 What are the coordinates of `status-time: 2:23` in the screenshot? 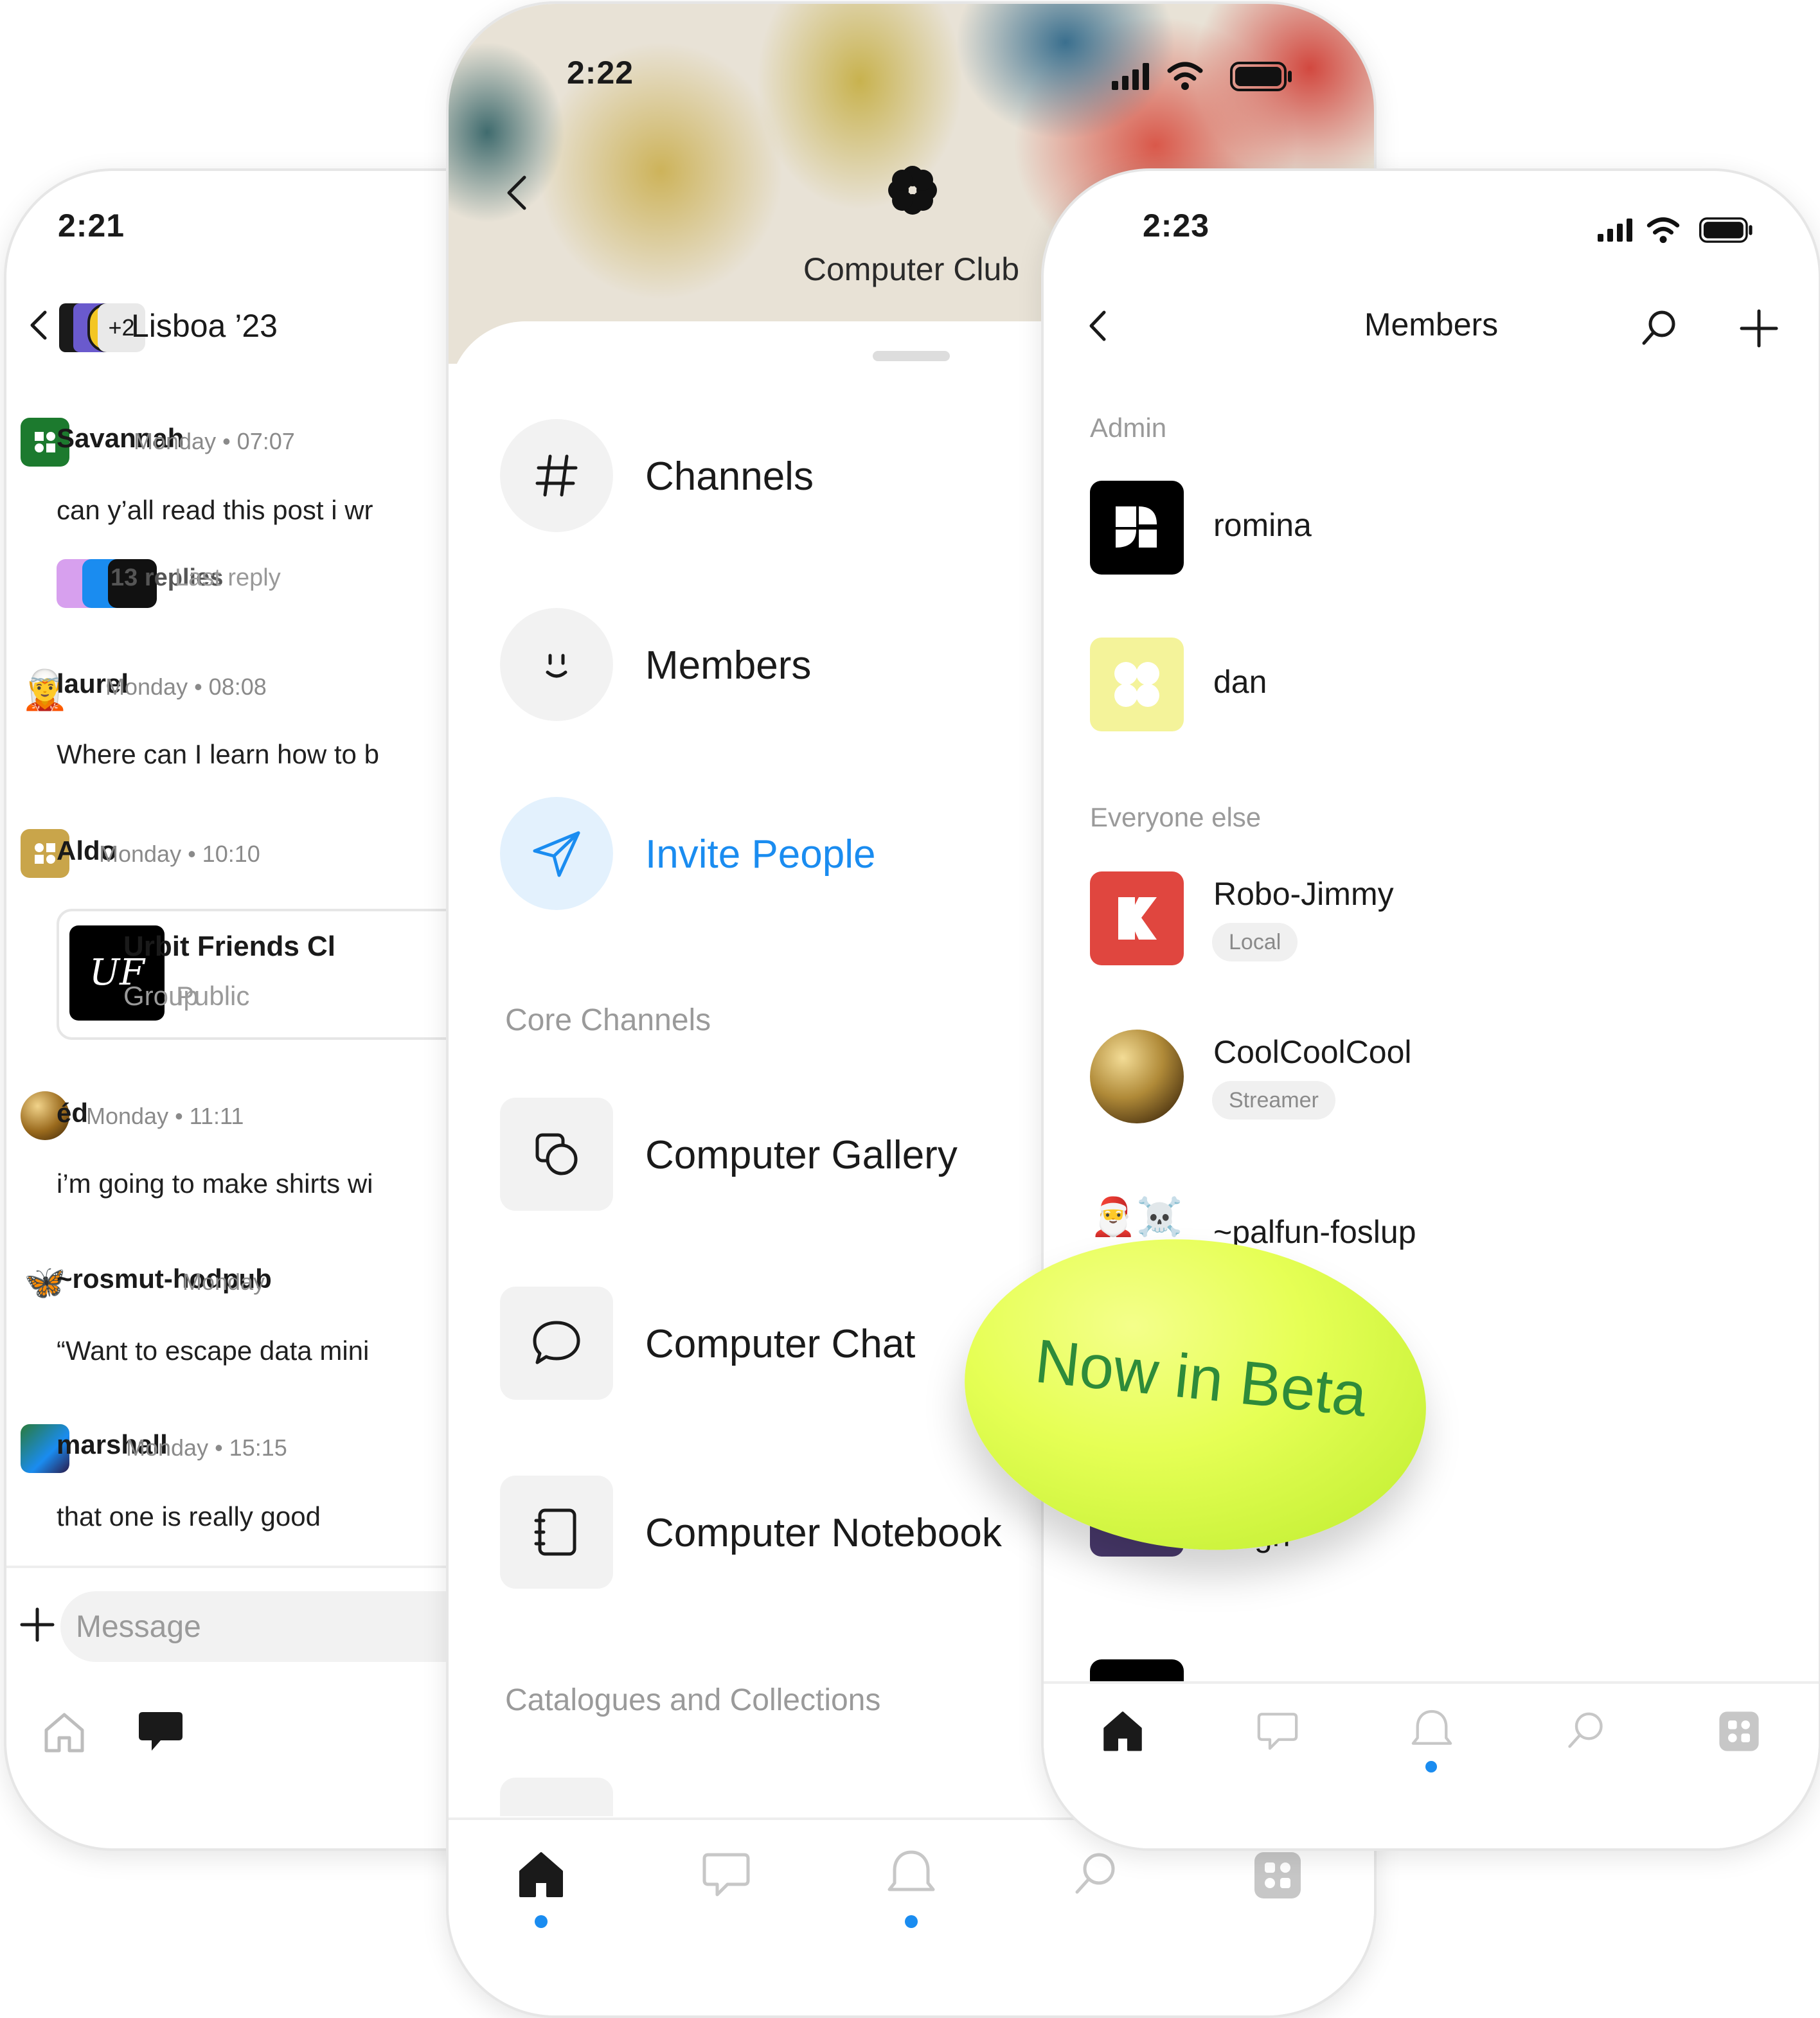 It's located at (1176, 226).